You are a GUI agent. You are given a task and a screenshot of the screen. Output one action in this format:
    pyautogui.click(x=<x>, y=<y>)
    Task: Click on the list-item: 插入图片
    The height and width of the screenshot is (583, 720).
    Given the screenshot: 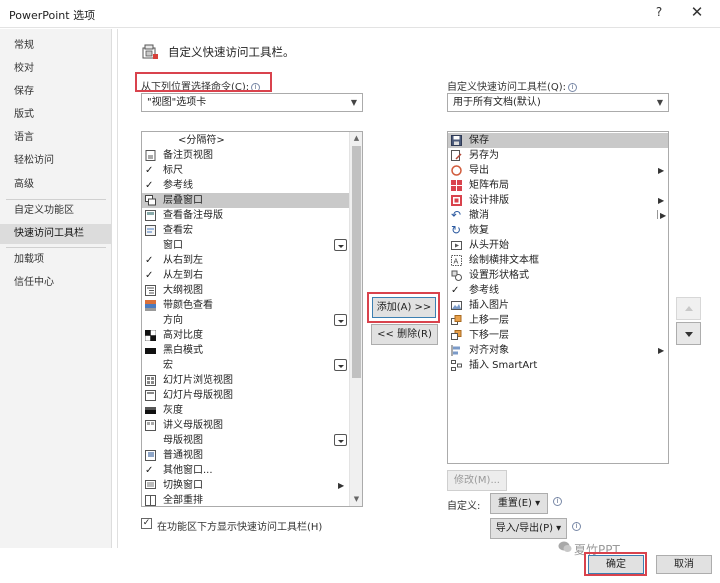 What is the action you would take?
    pyautogui.click(x=558, y=305)
    